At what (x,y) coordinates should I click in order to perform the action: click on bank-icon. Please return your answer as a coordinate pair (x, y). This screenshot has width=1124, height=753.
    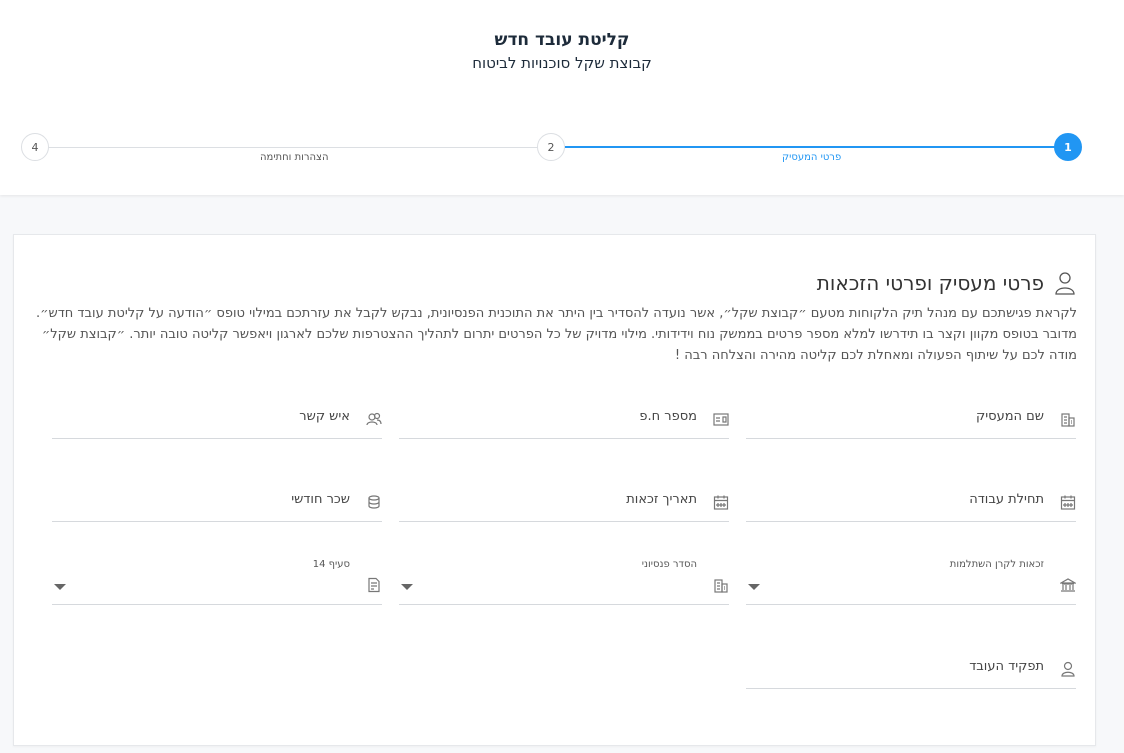
    Looking at the image, I should click on (1068, 585).